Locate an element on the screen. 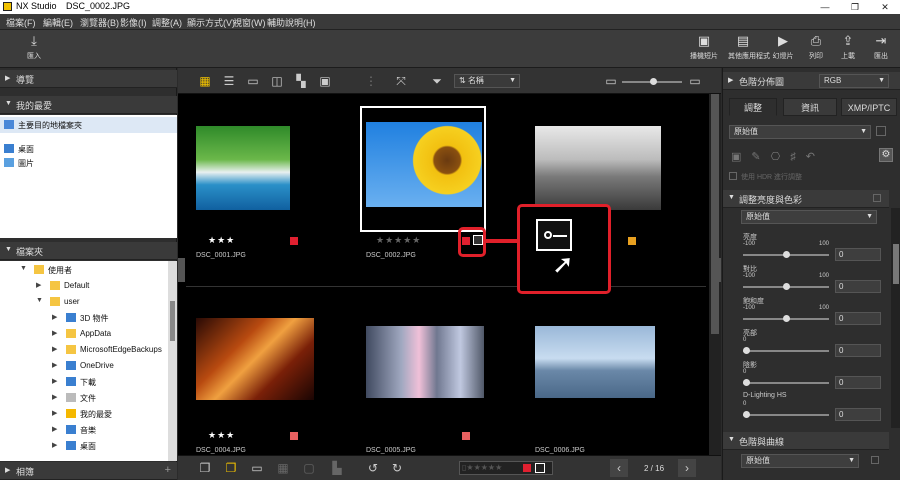 The image size is (900, 480). menu-help: 輔助說明(H) is located at coordinates (291, 22).